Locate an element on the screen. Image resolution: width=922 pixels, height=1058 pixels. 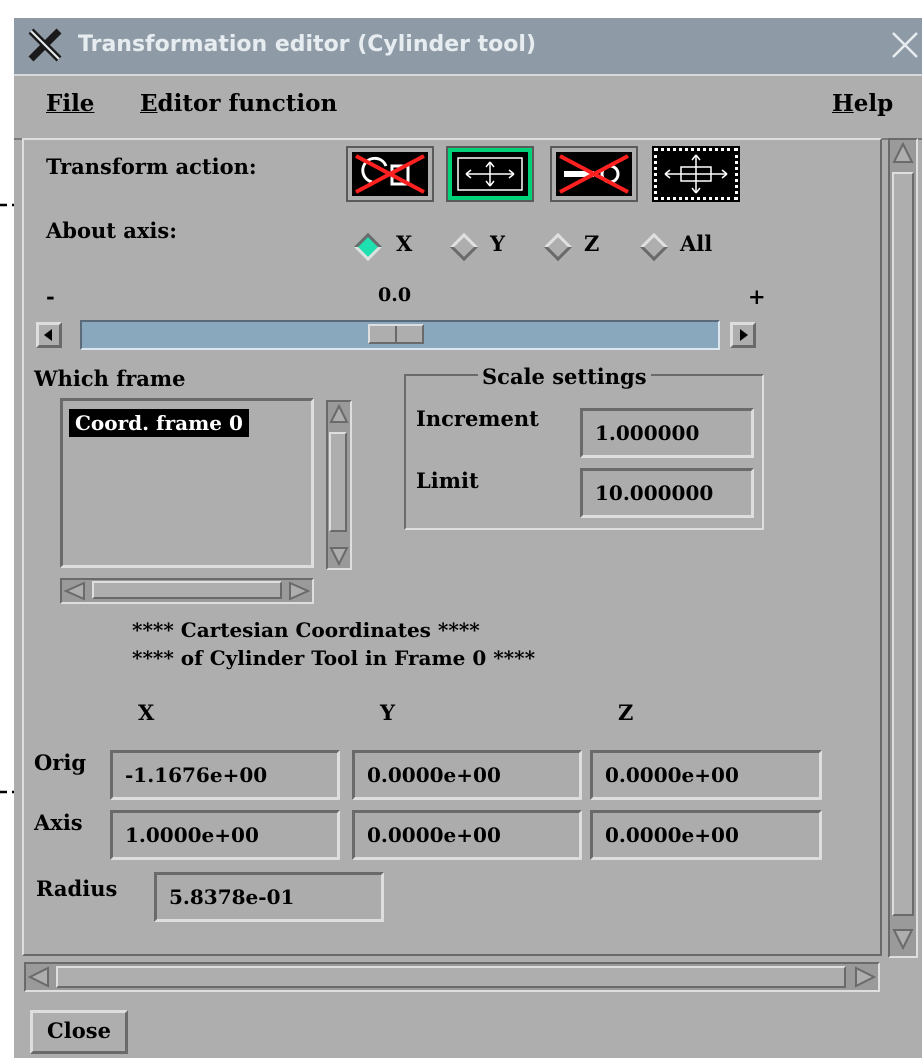
coords-header-line2: **** of Cylinder Tool in Frame 0 **** is located at coordinates (334, 658).